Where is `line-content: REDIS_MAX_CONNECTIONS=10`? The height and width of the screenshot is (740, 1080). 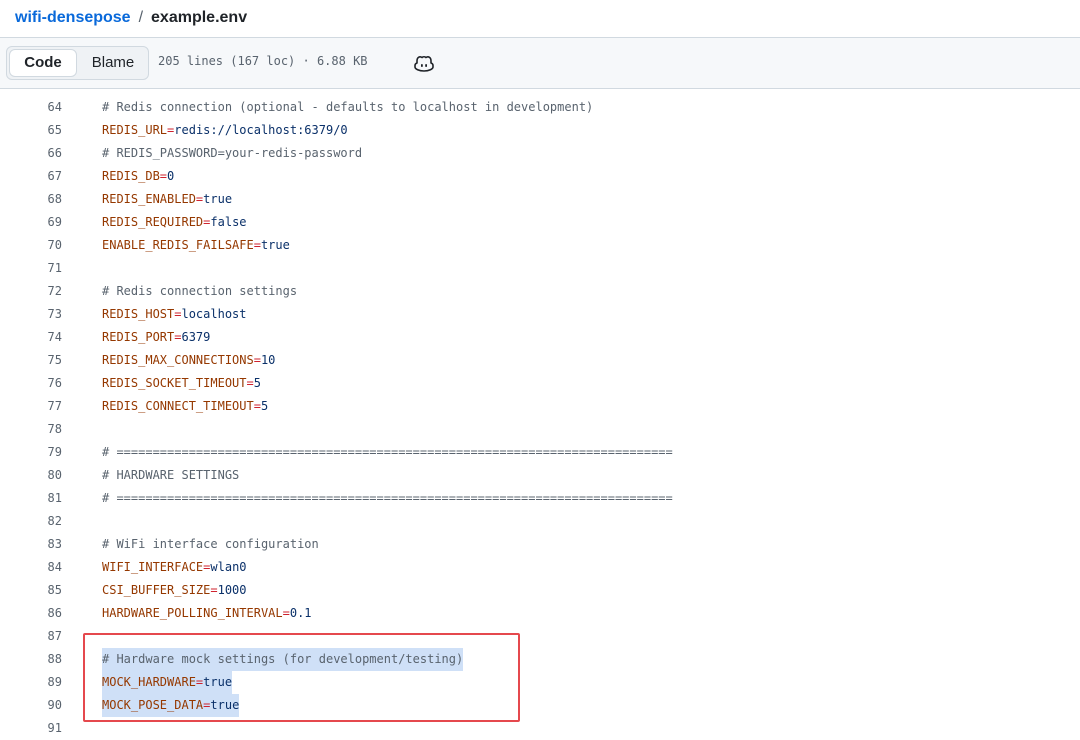 line-content: REDIS_MAX_CONNECTIONS=10 is located at coordinates (188, 360).